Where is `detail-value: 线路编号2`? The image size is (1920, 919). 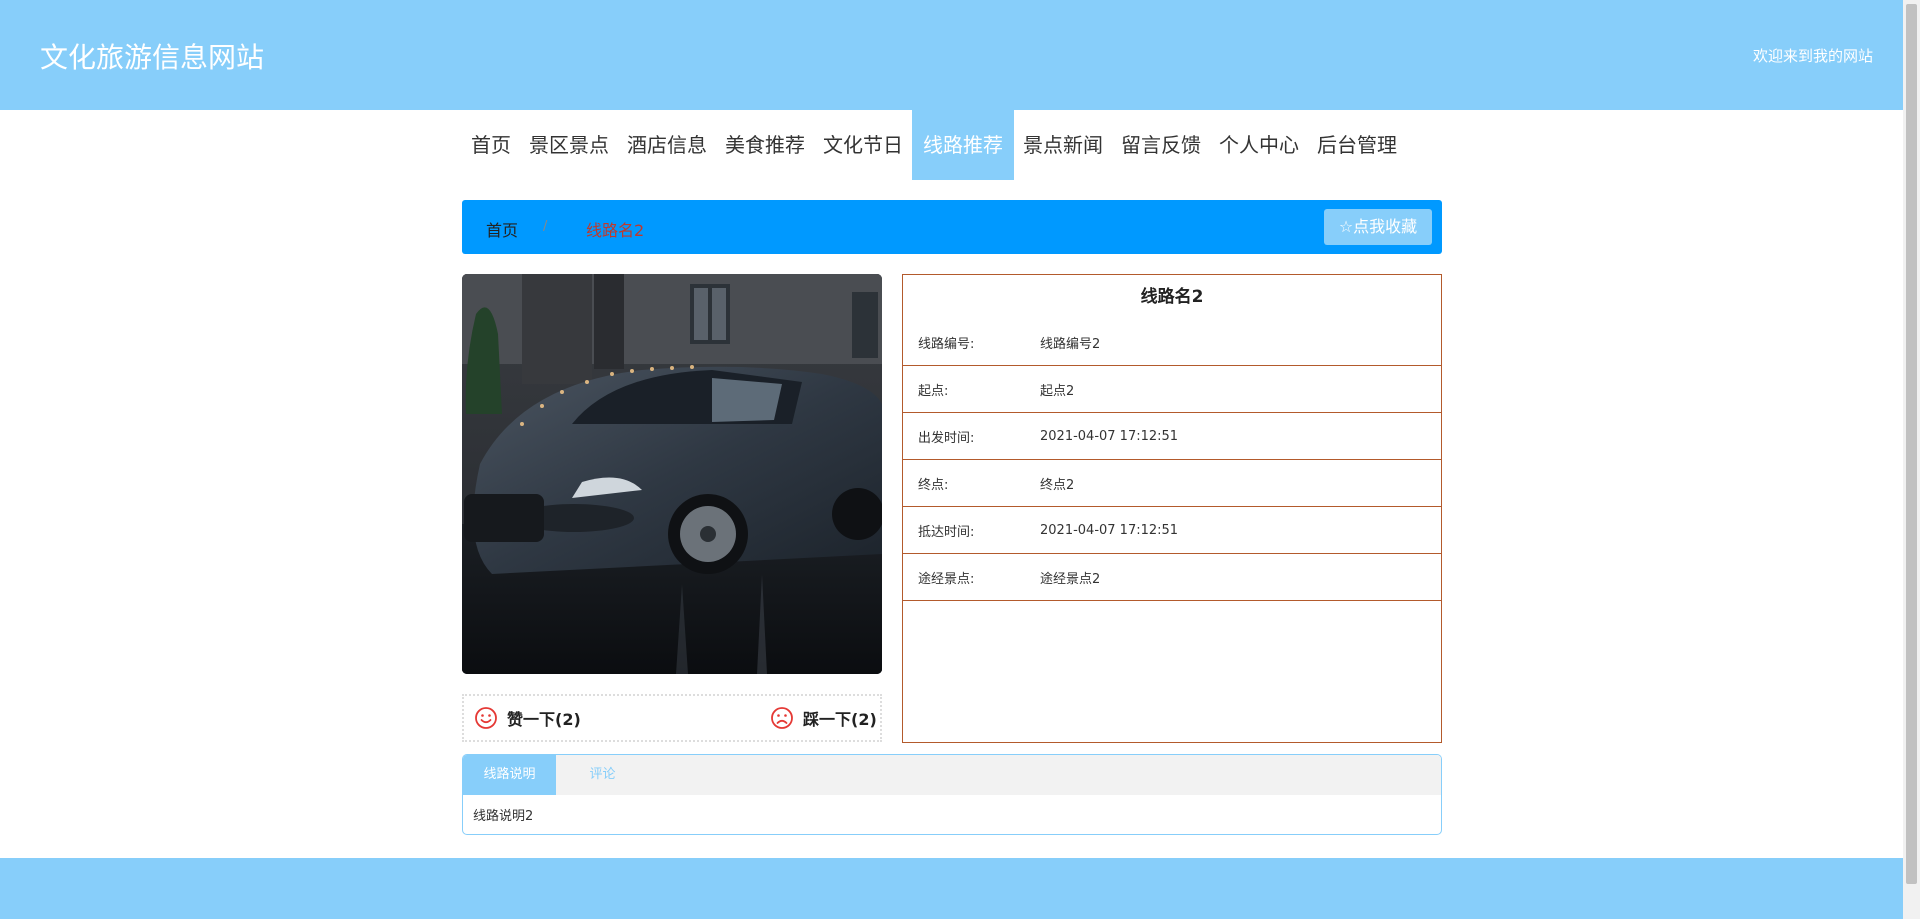 detail-value: 线路编号2 is located at coordinates (1070, 344).